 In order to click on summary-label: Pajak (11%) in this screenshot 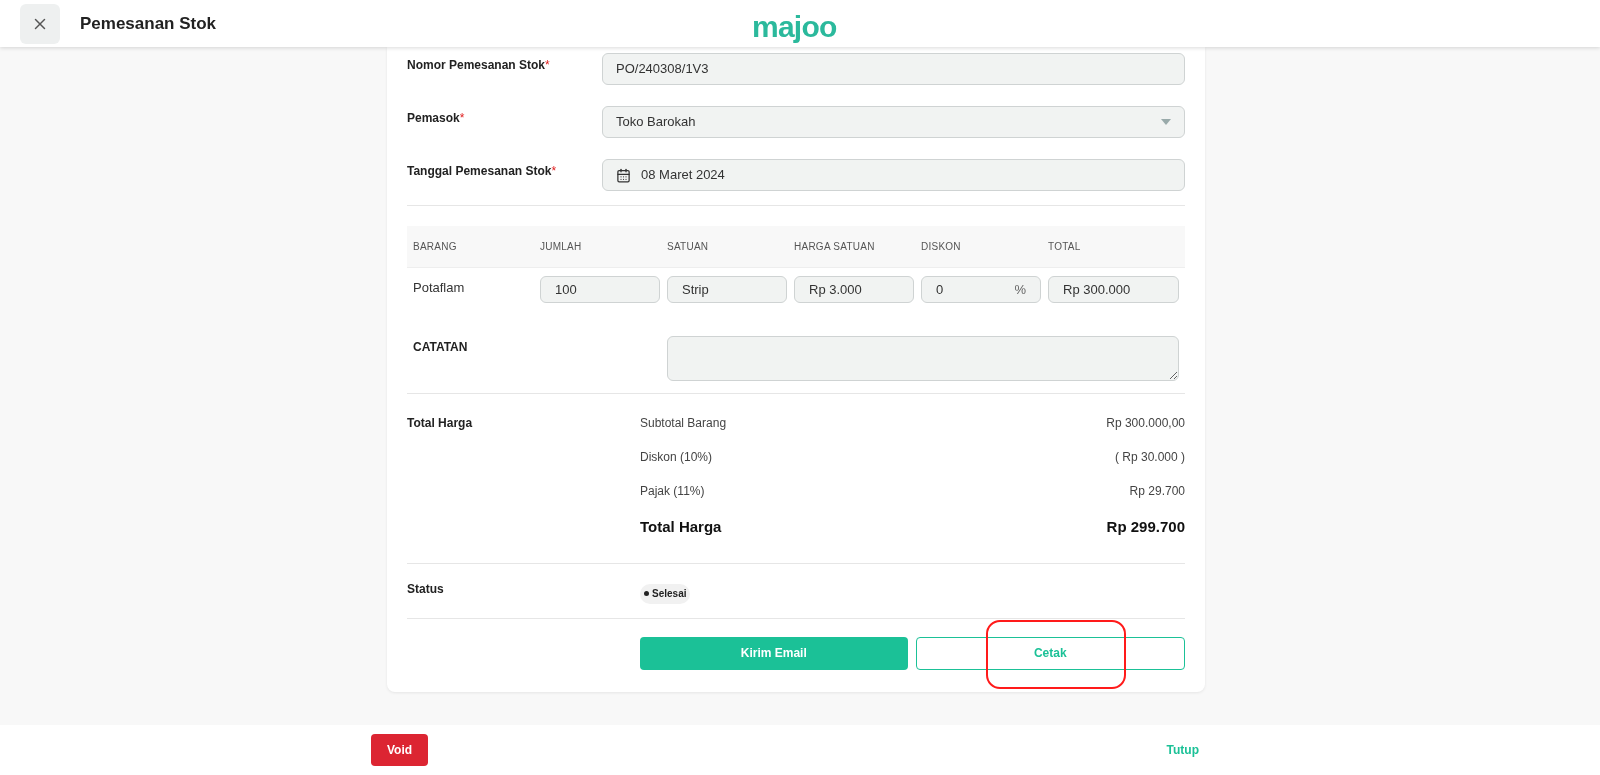, I will do `click(672, 491)`.